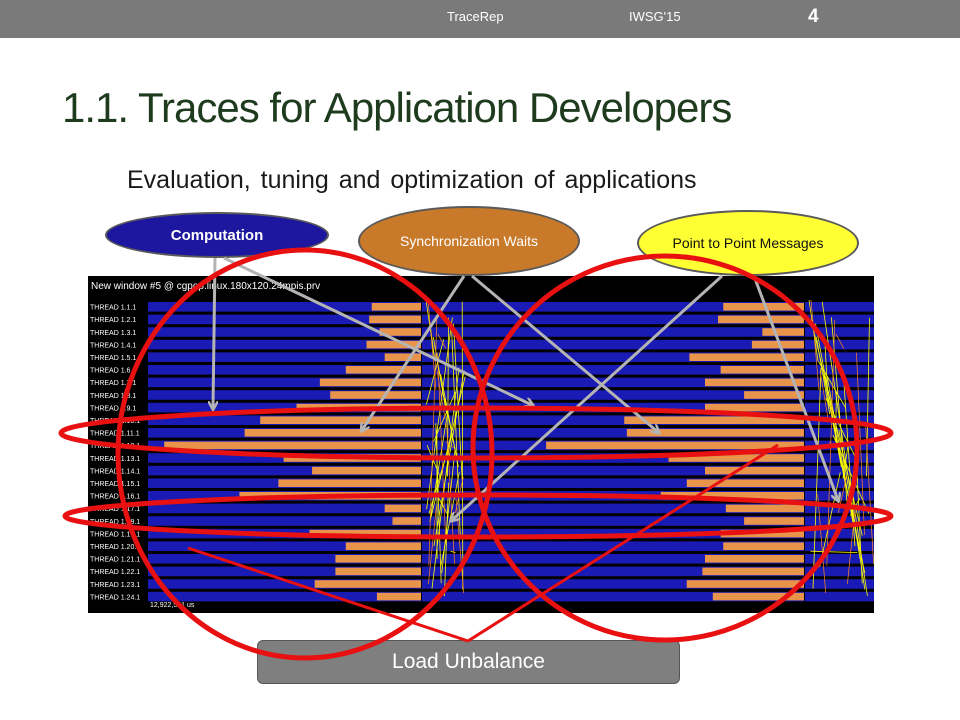 The height and width of the screenshot is (720, 960). Describe the element at coordinates (468, 662) in the screenshot. I see `load-unbalance-label: Load Unbalance` at that location.